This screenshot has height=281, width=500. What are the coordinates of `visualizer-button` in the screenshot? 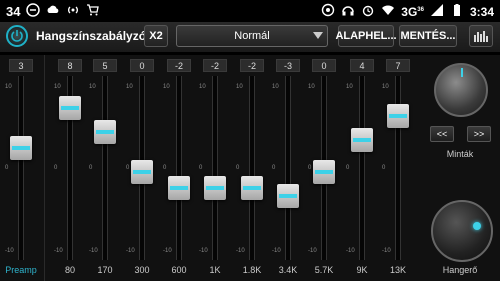 It's located at (481, 36).